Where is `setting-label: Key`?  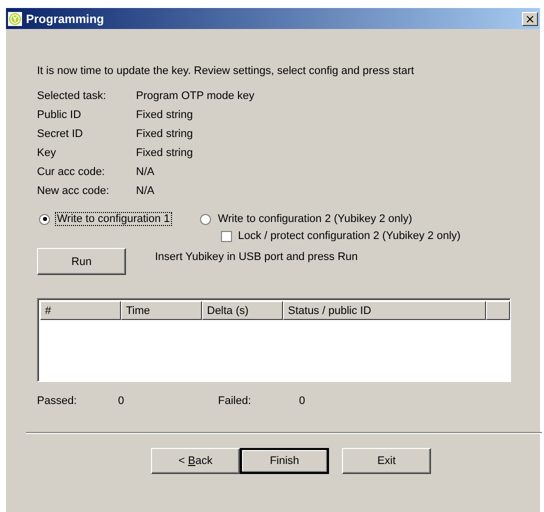
setting-label: Key is located at coordinates (46, 153).